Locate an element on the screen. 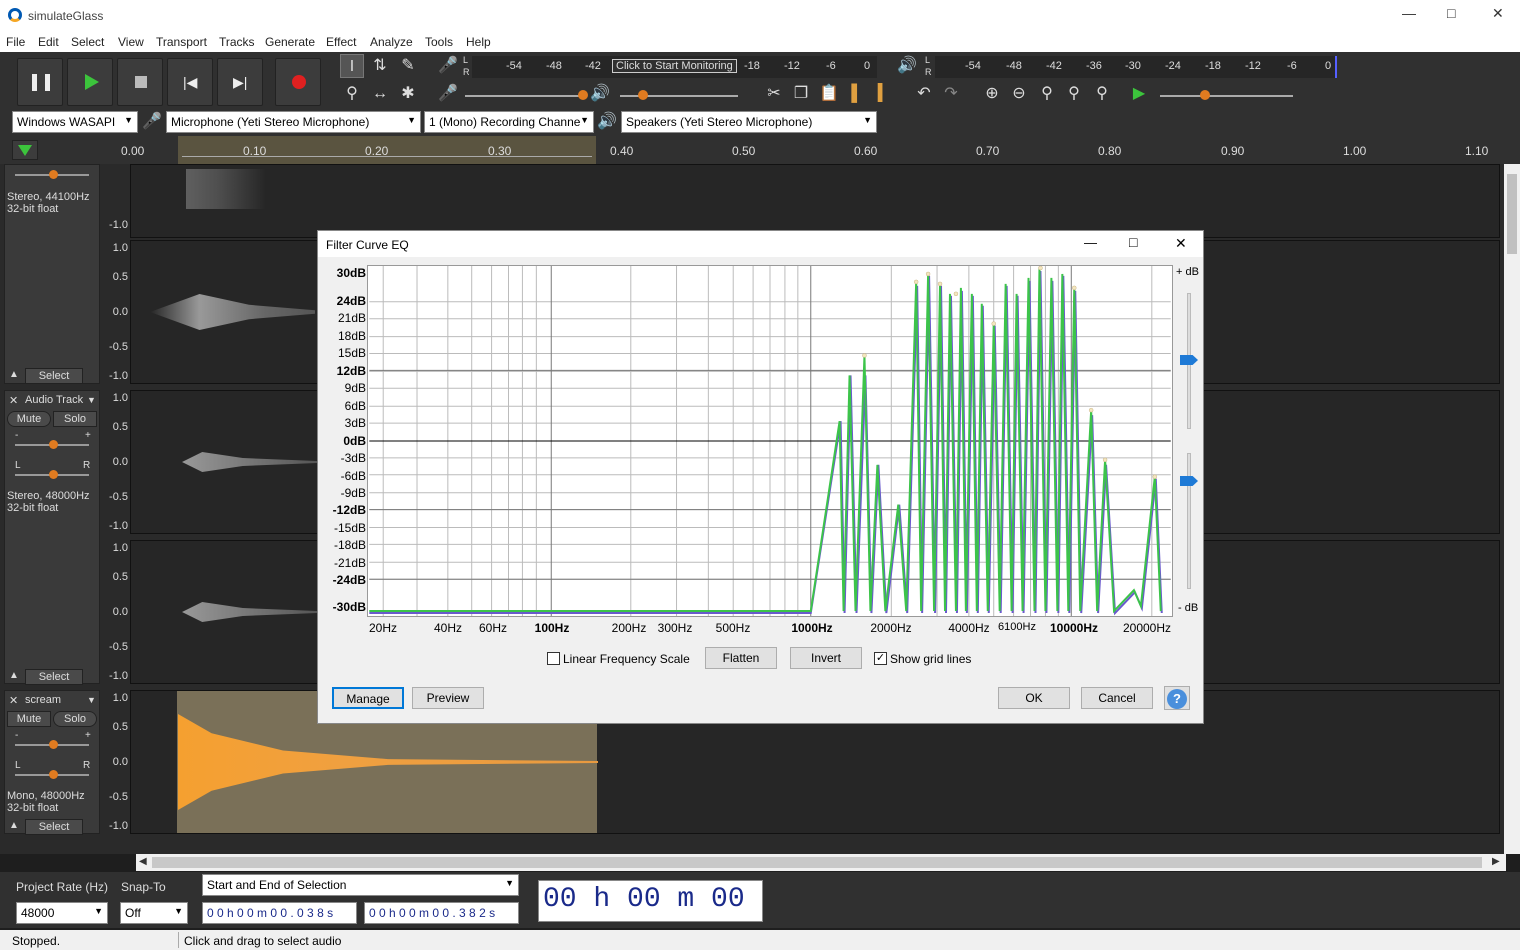 This screenshot has width=1520, height=950. skip-end-button: ▶| is located at coordinates (240, 82).